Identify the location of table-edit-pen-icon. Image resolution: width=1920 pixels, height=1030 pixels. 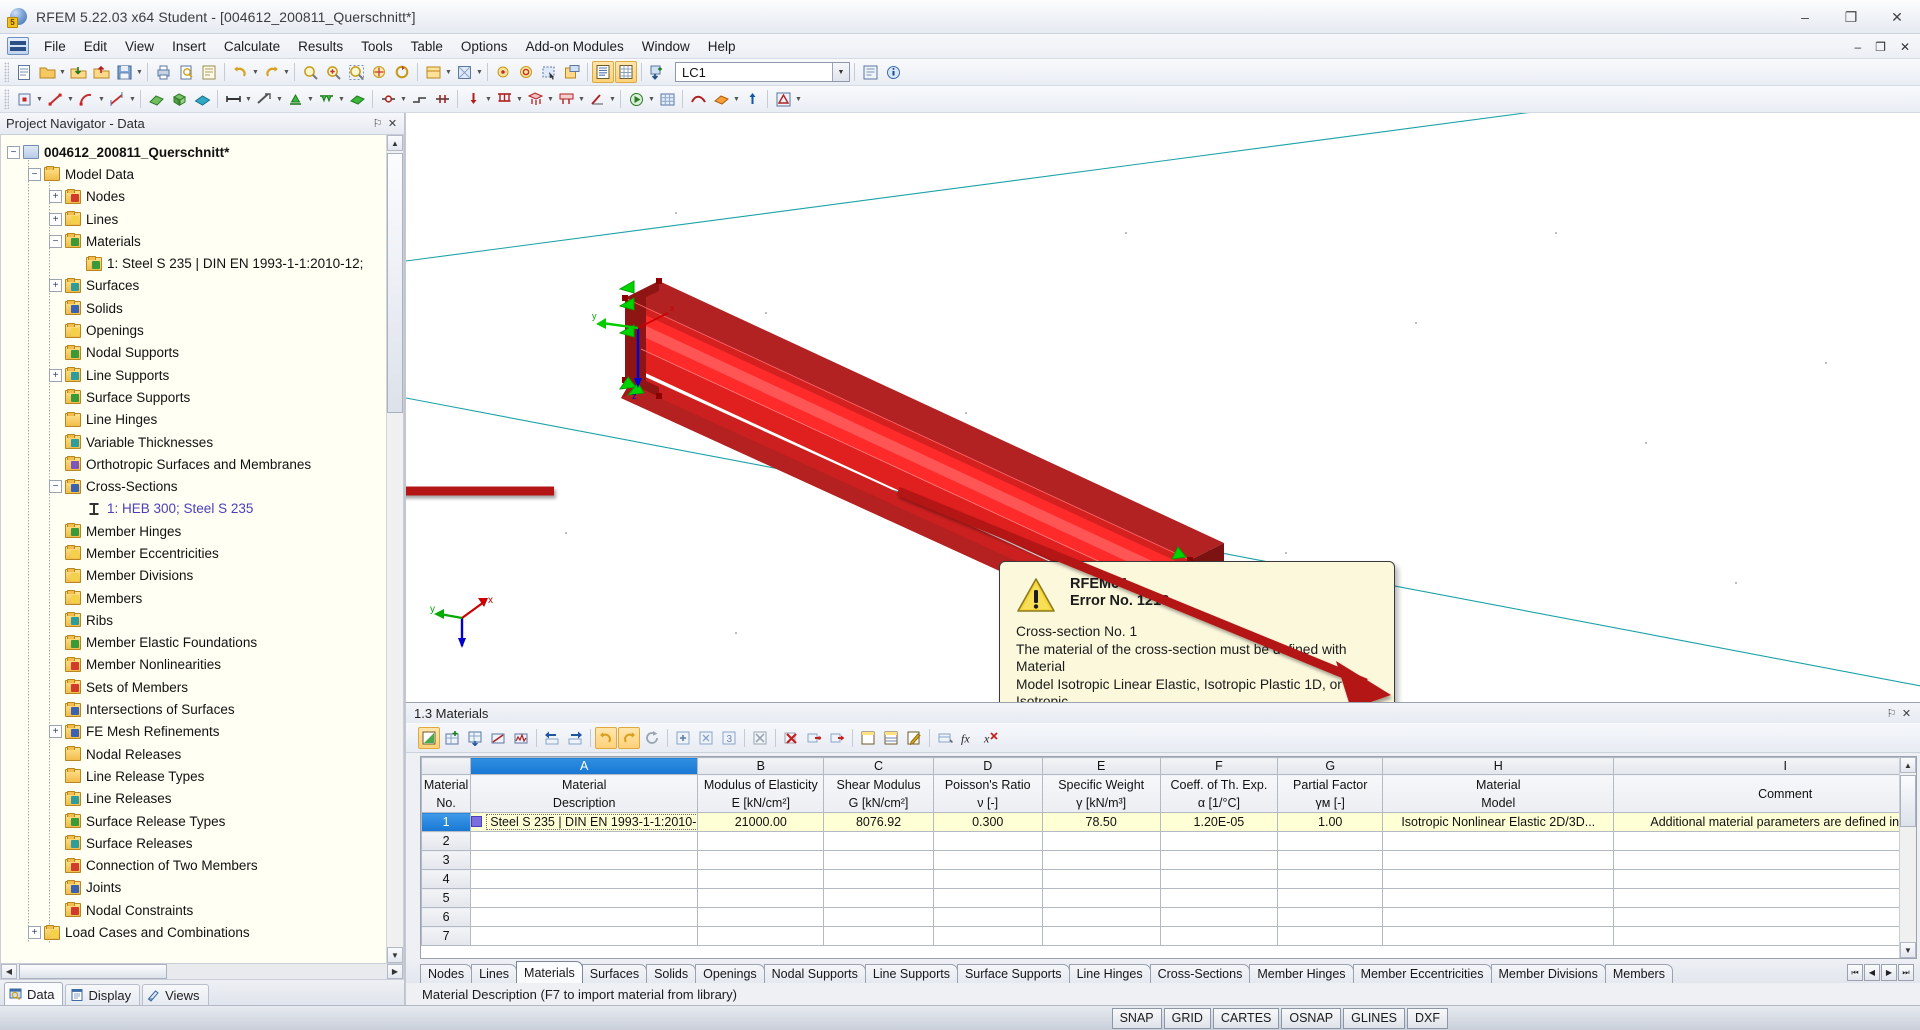
(914, 738).